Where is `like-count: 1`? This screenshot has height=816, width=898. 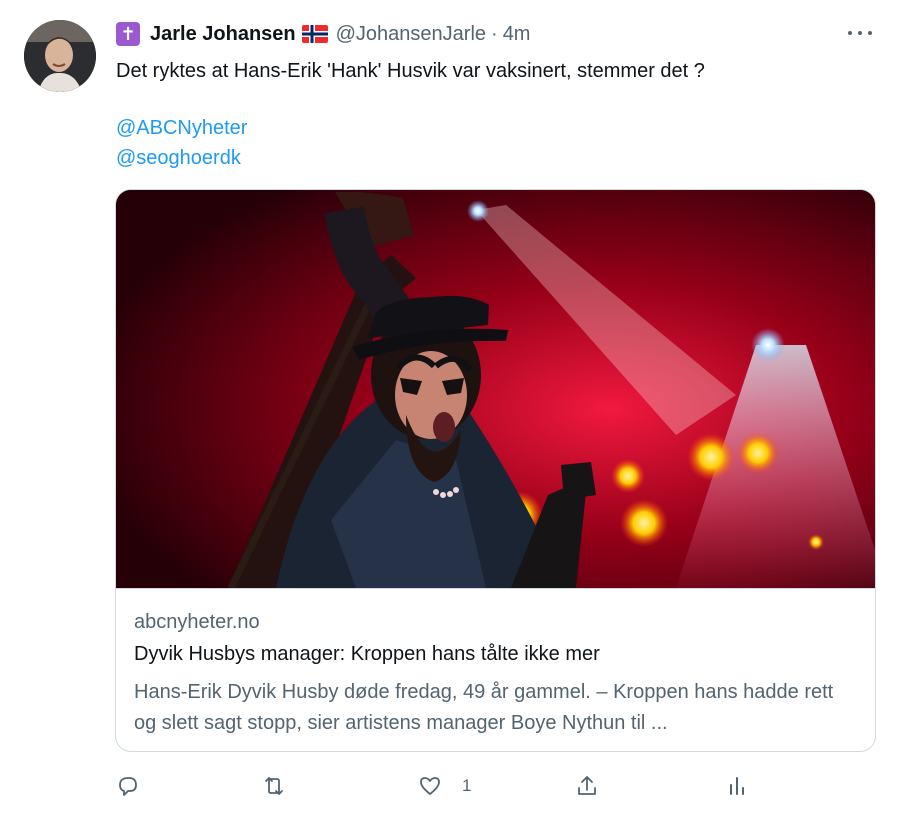
like-count: 1 is located at coordinates (467, 785).